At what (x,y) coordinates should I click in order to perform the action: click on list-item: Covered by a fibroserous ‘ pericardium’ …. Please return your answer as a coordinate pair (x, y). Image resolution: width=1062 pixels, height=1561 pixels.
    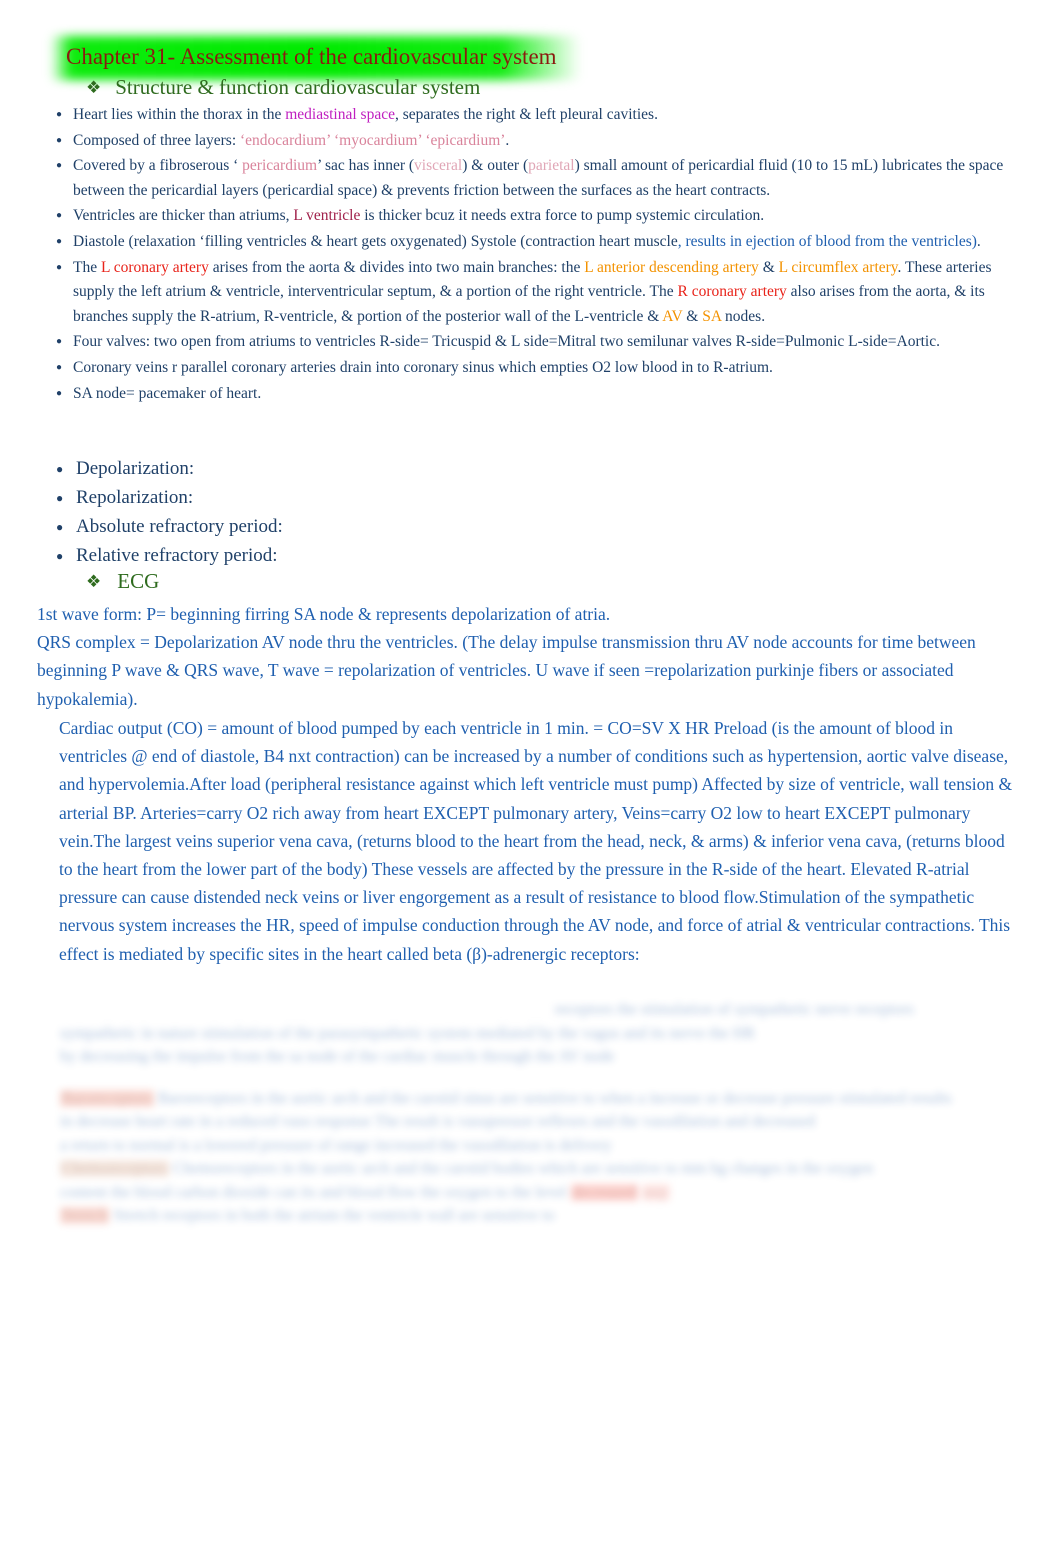
    Looking at the image, I should click on (541, 178).